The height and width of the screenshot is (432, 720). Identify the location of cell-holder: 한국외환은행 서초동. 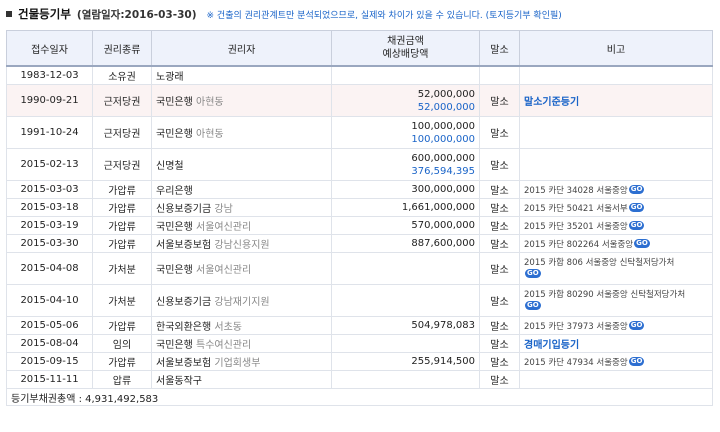
(241, 325).